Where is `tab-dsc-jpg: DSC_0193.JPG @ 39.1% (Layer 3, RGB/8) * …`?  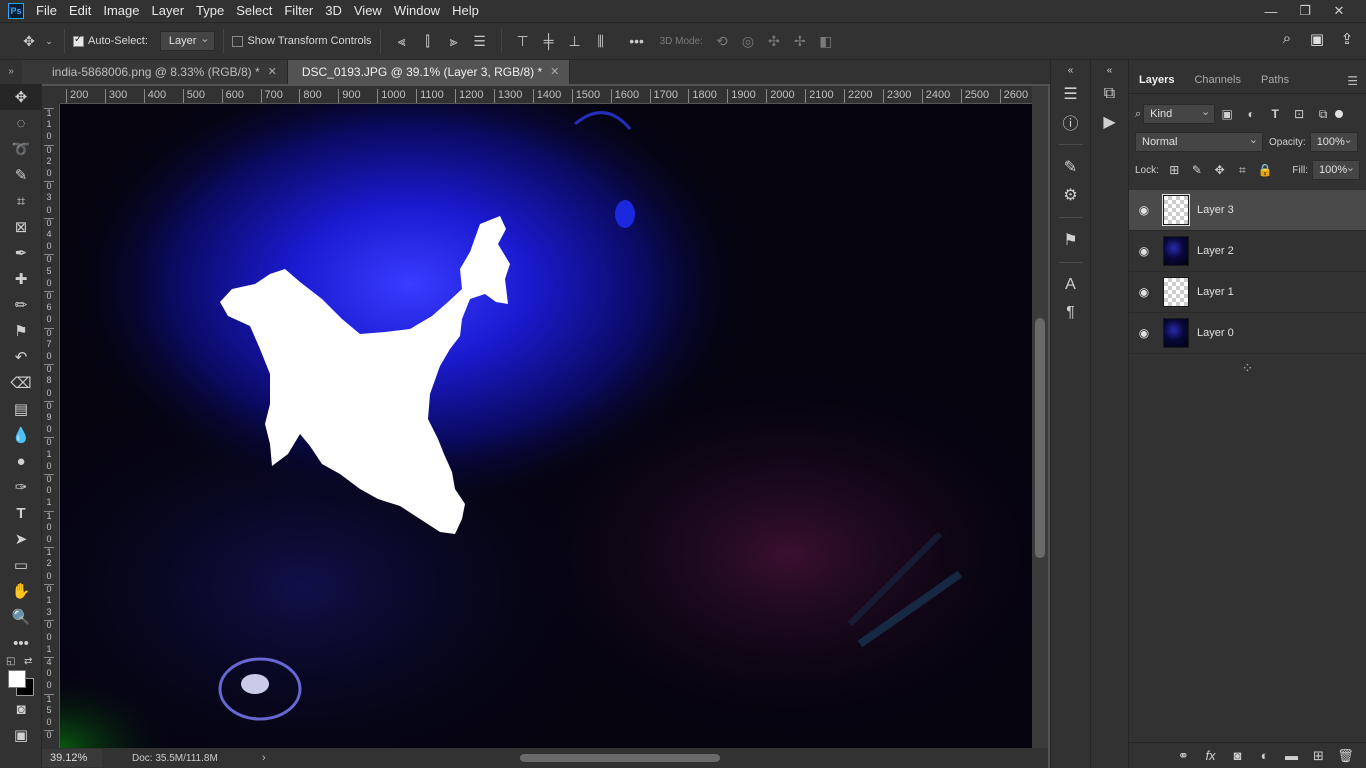 tab-dsc-jpg: DSC_0193.JPG @ 39.1% (Layer 3, RGB/8) * … is located at coordinates (429, 72).